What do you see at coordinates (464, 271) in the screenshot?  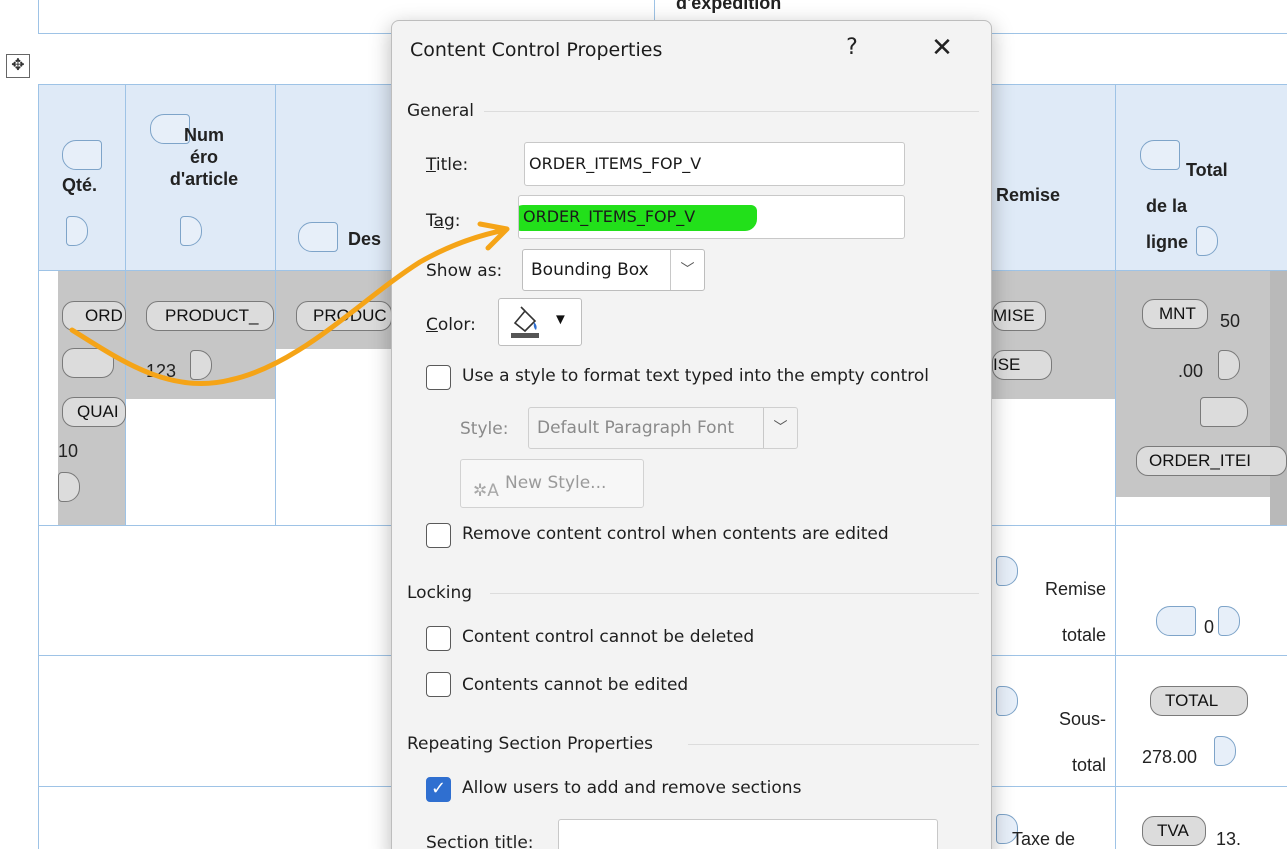 I see `show-as-label: Show as:` at bounding box center [464, 271].